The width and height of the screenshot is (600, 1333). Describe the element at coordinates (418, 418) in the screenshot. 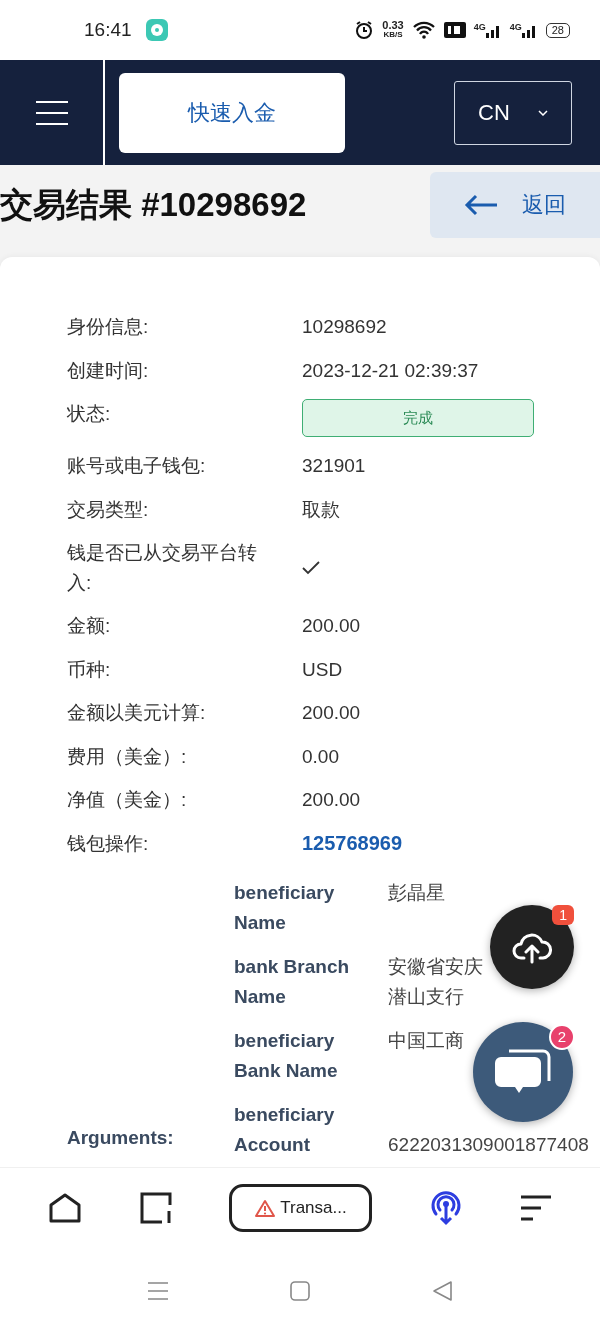

I see `status-badge: 完成` at that location.